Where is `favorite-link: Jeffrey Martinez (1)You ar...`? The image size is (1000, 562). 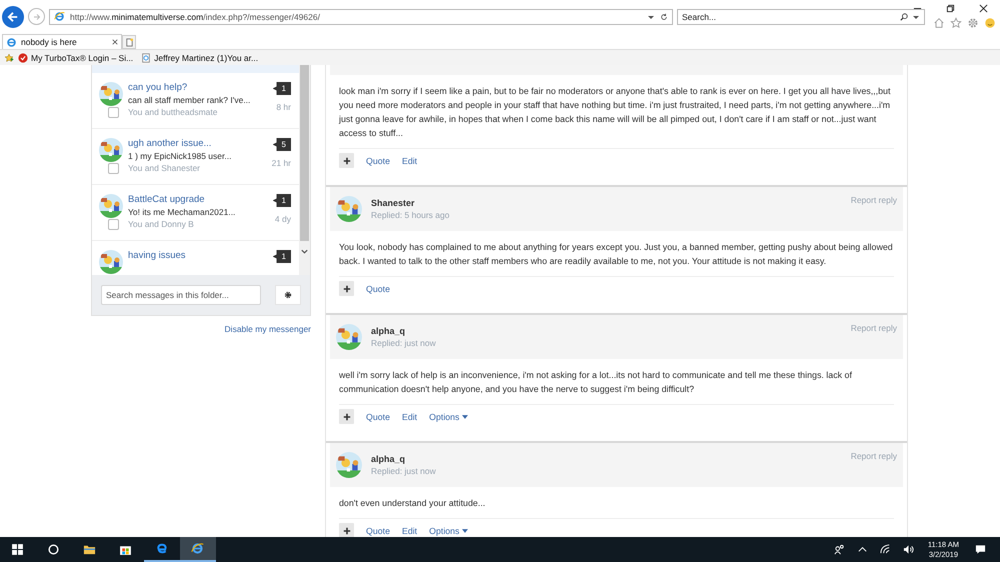
favorite-link: Jeffrey Martinez (1)You ar... is located at coordinates (199, 57).